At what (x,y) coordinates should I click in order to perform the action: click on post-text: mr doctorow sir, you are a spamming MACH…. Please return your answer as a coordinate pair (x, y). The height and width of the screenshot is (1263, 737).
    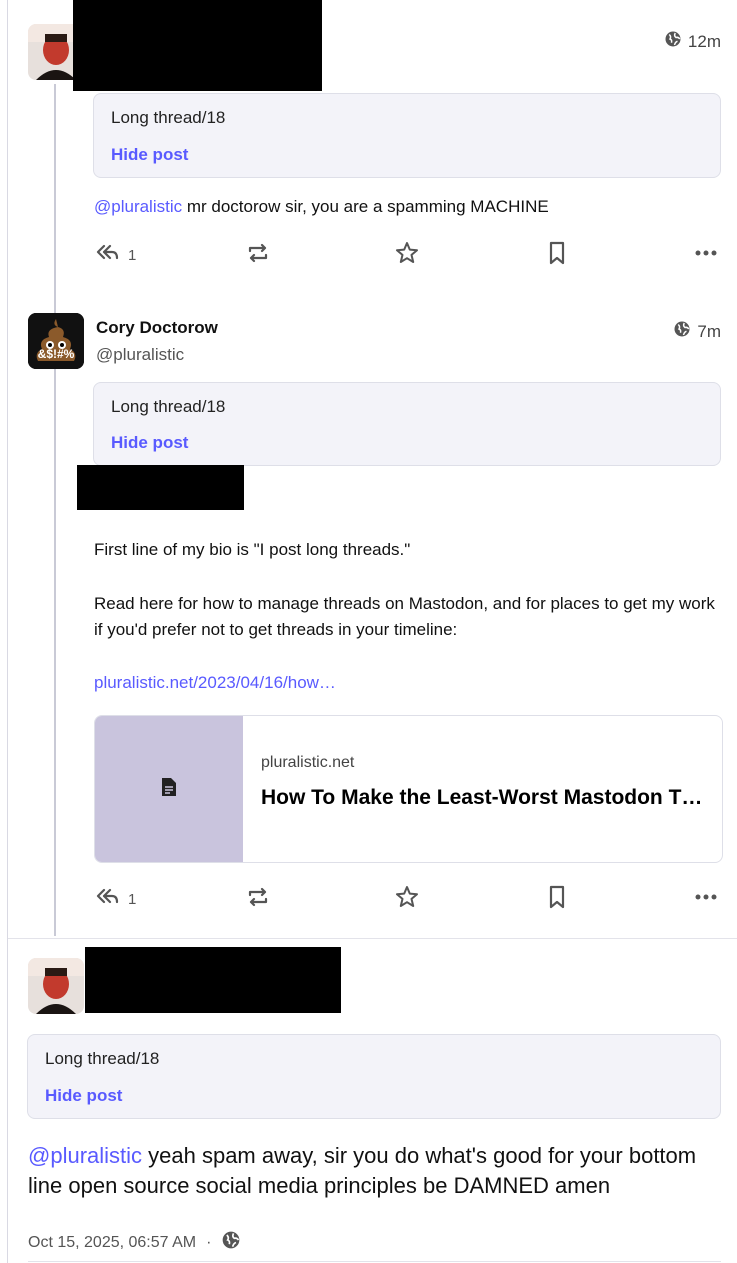
    Looking at the image, I should click on (365, 206).